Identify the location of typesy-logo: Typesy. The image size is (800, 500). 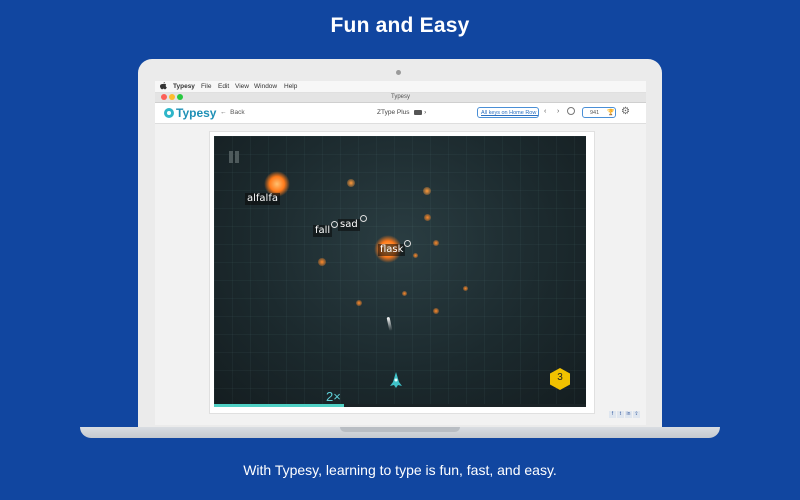
(190, 113).